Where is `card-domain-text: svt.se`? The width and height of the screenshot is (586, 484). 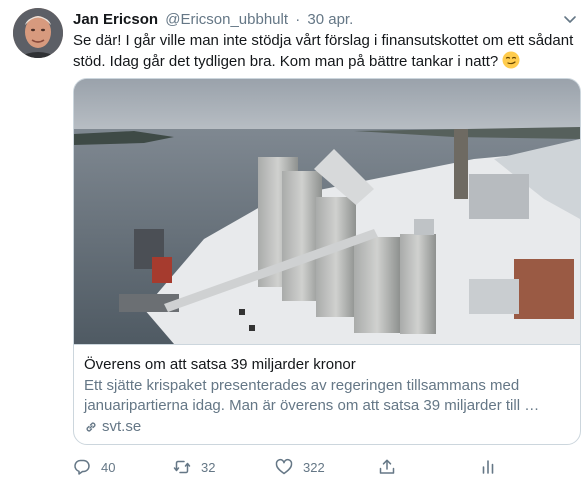
card-domain-text: svt.se is located at coordinates (122, 426).